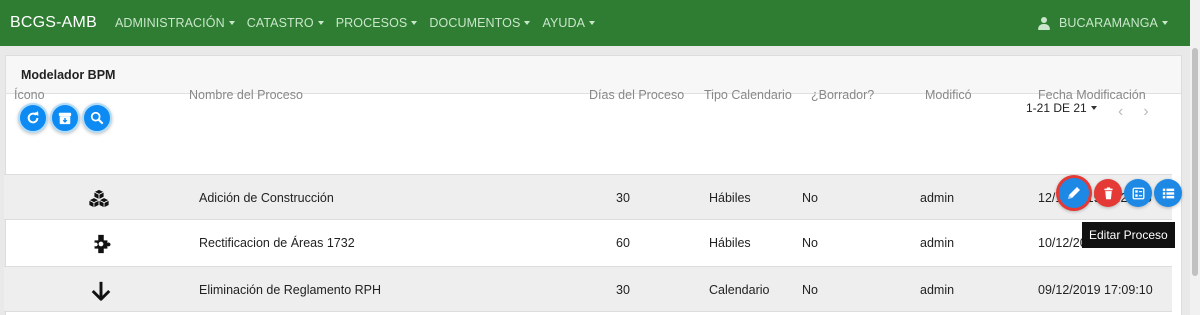 Image resolution: width=1200 pixels, height=315 pixels. I want to click on process-days: 60, so click(623, 243).